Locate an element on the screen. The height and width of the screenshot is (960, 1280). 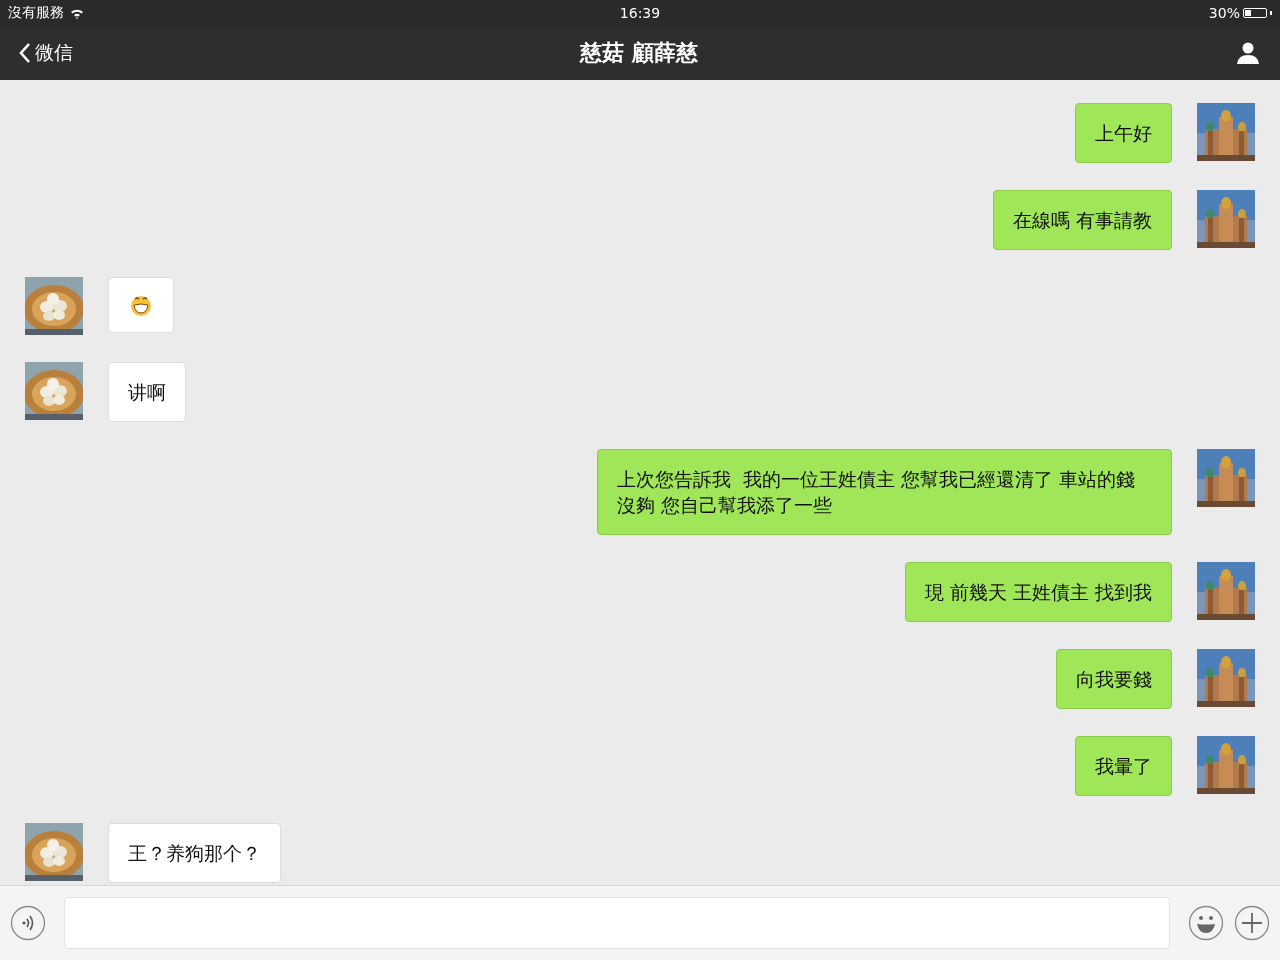
smiley-icon is located at coordinates (1206, 923).